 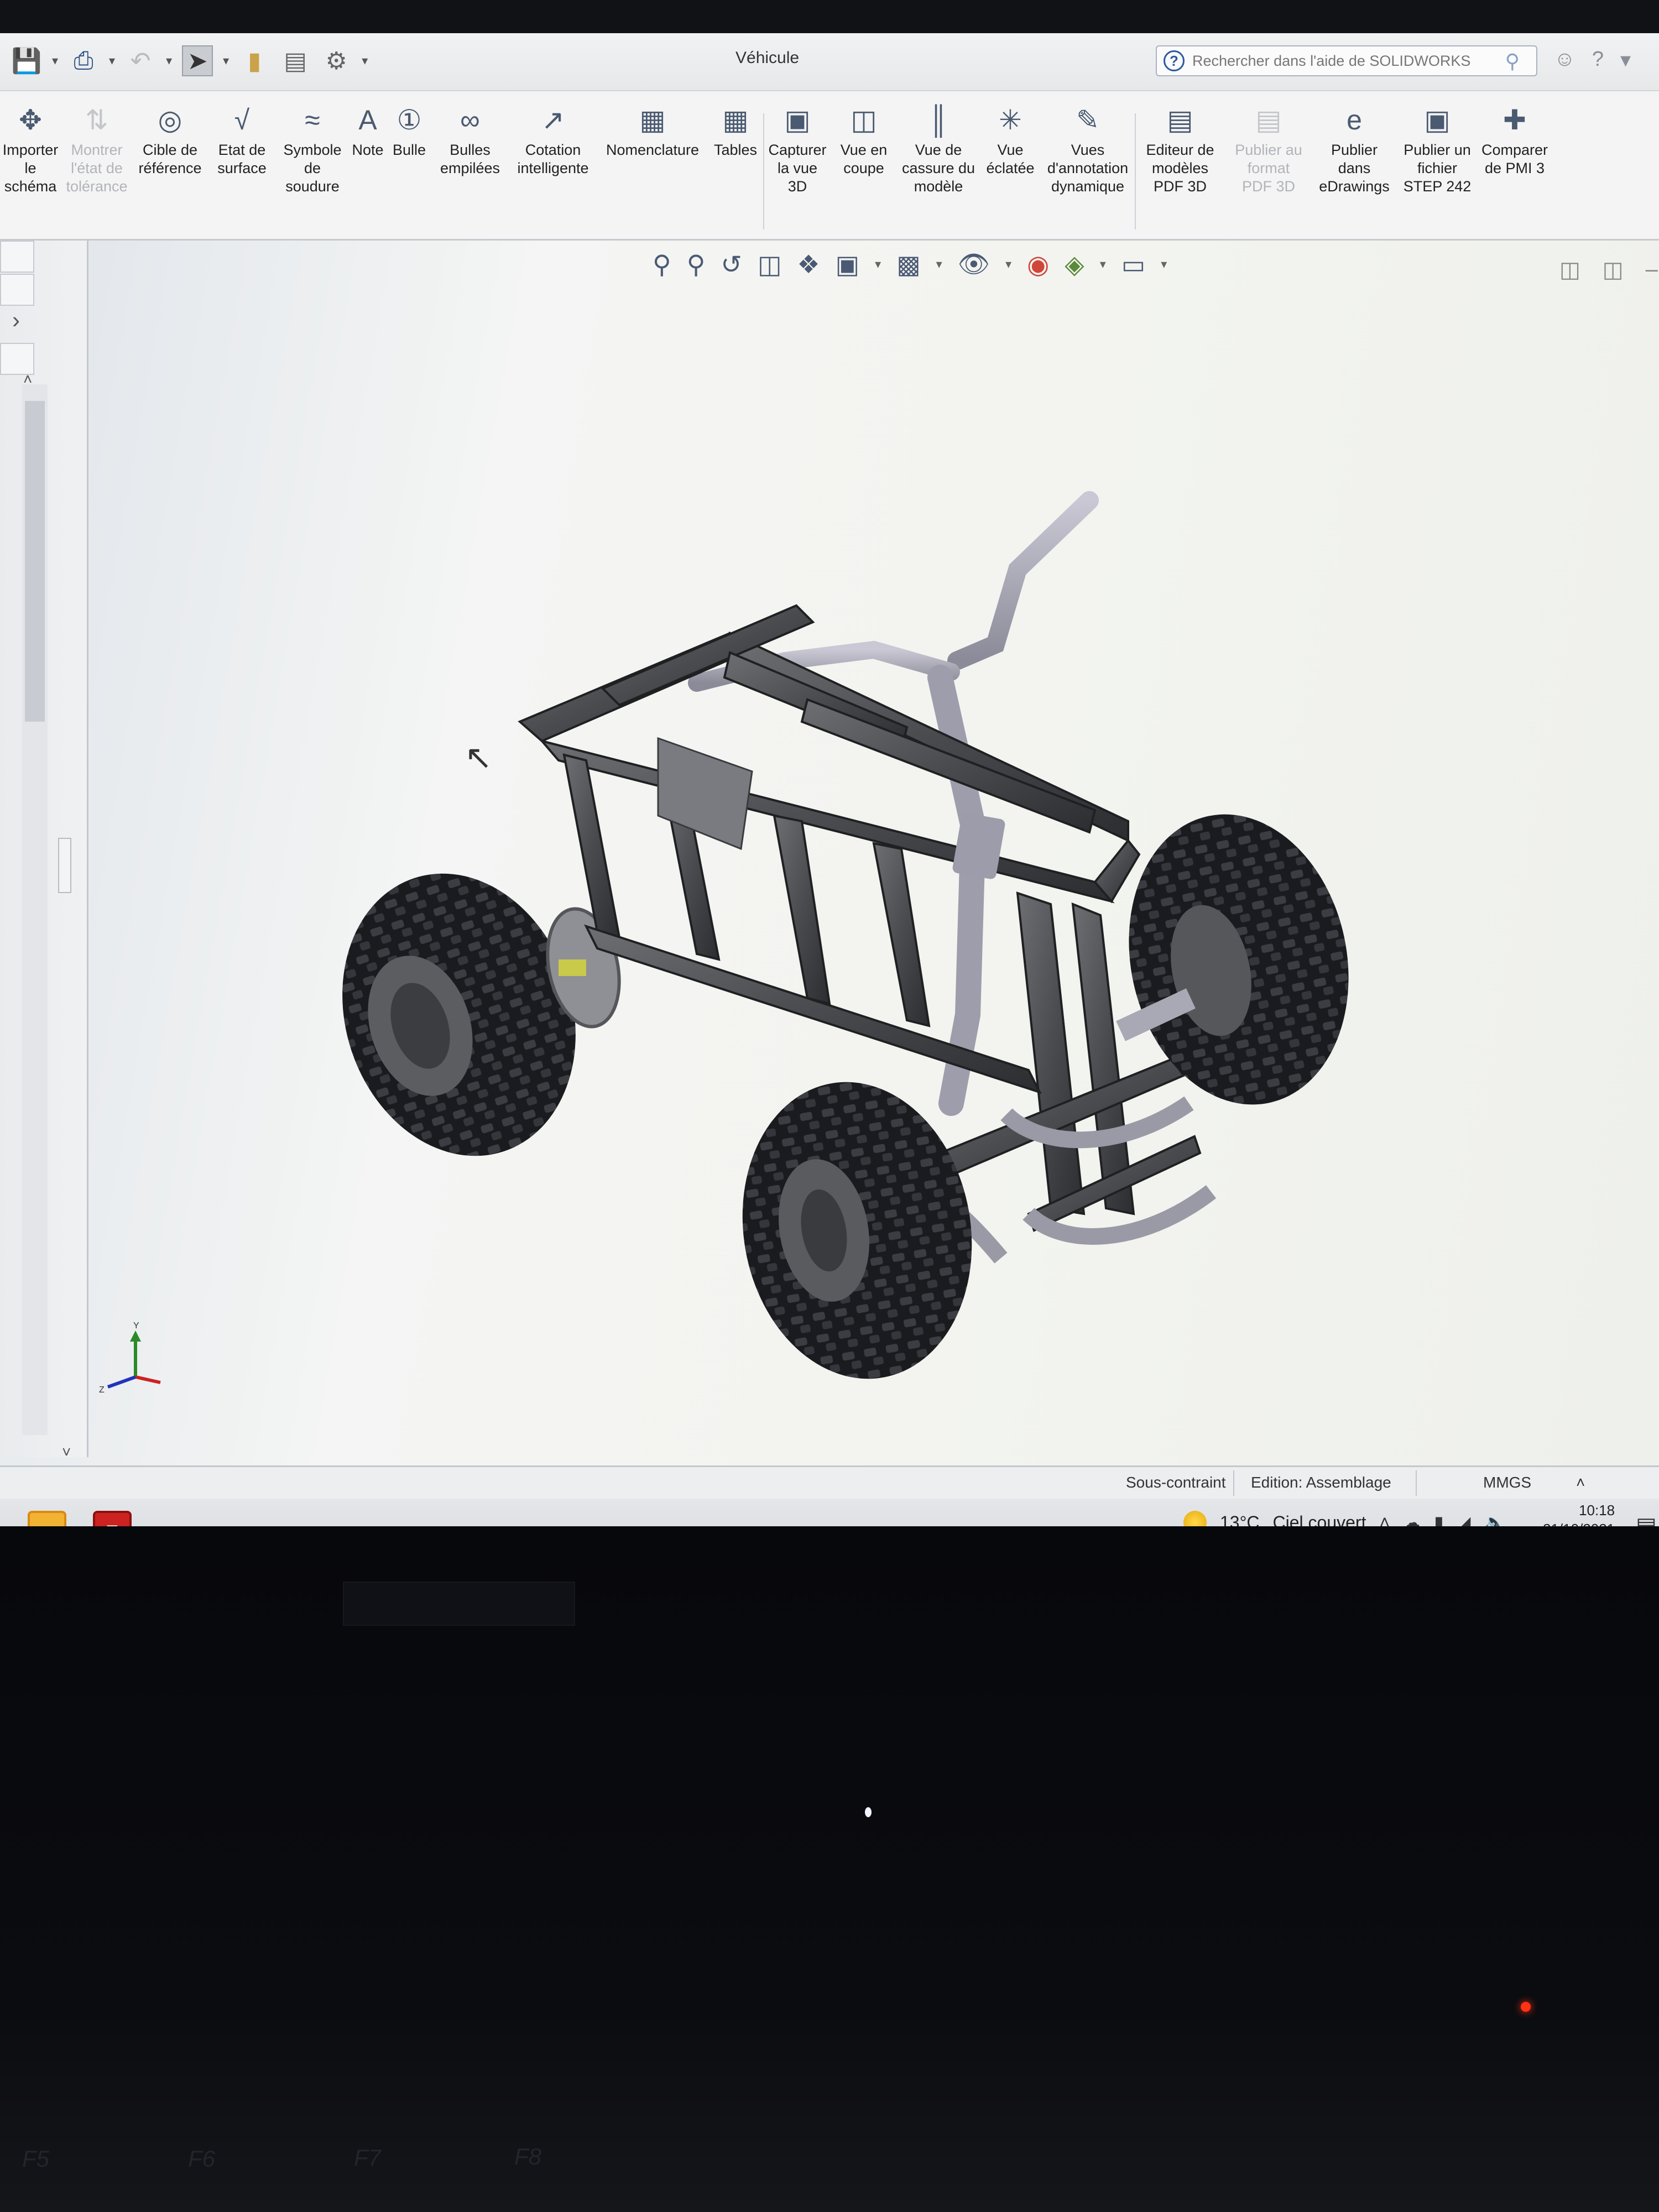 I want to click on ribbon-button-break-view: ║ Vue de cassure du modèle, so click(x=939, y=144).